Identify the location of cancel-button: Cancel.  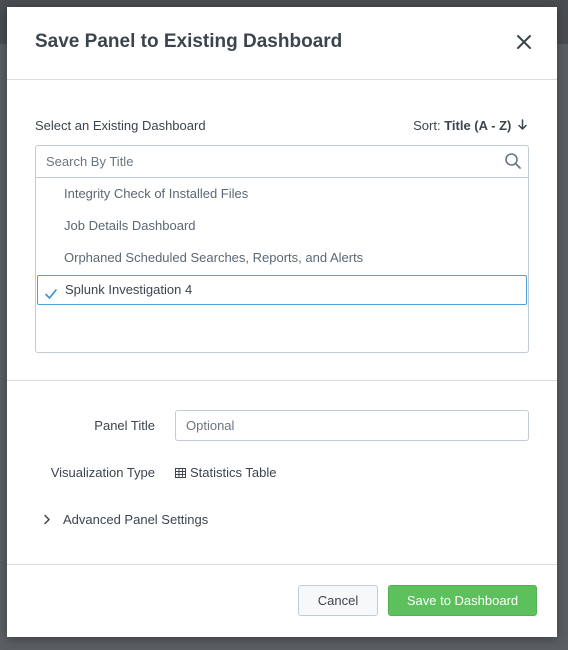
(338, 600).